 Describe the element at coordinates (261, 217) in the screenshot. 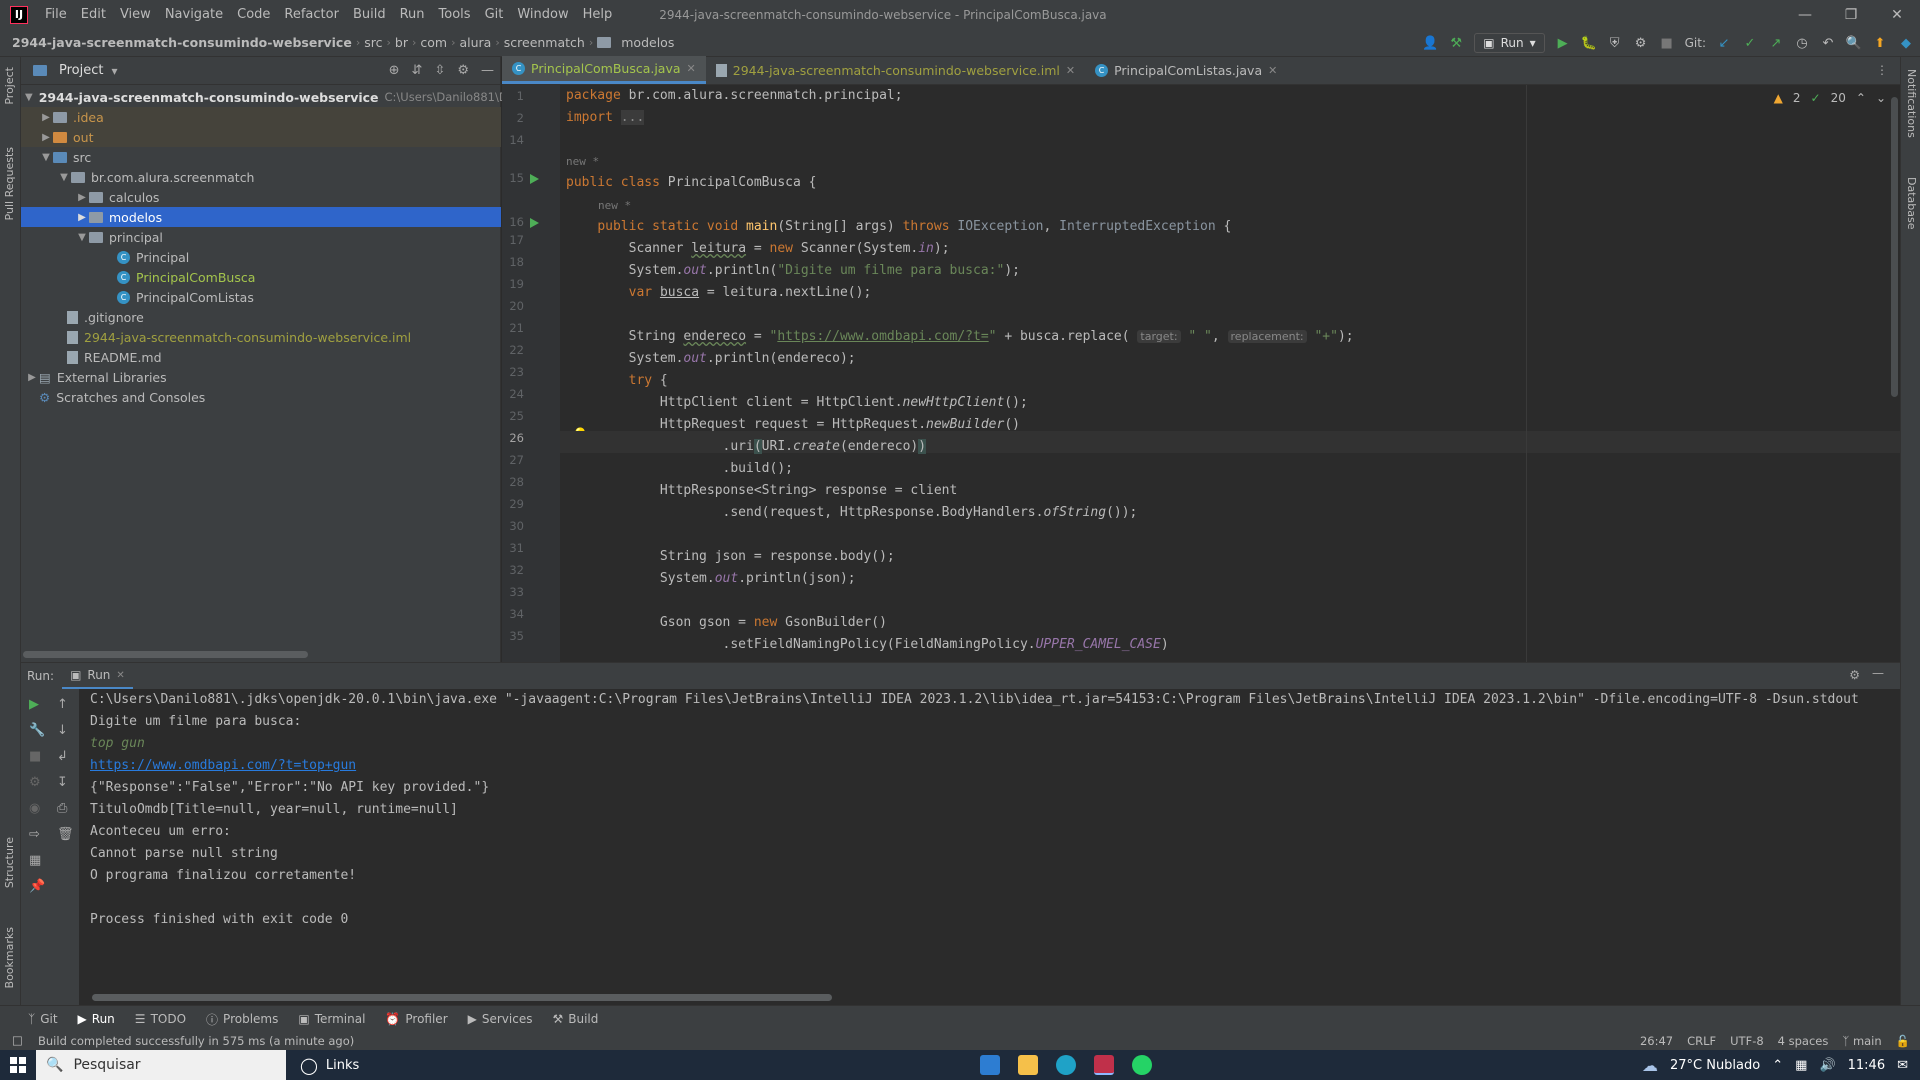

I see `tree-item-modelos: ▶ modelos` at that location.